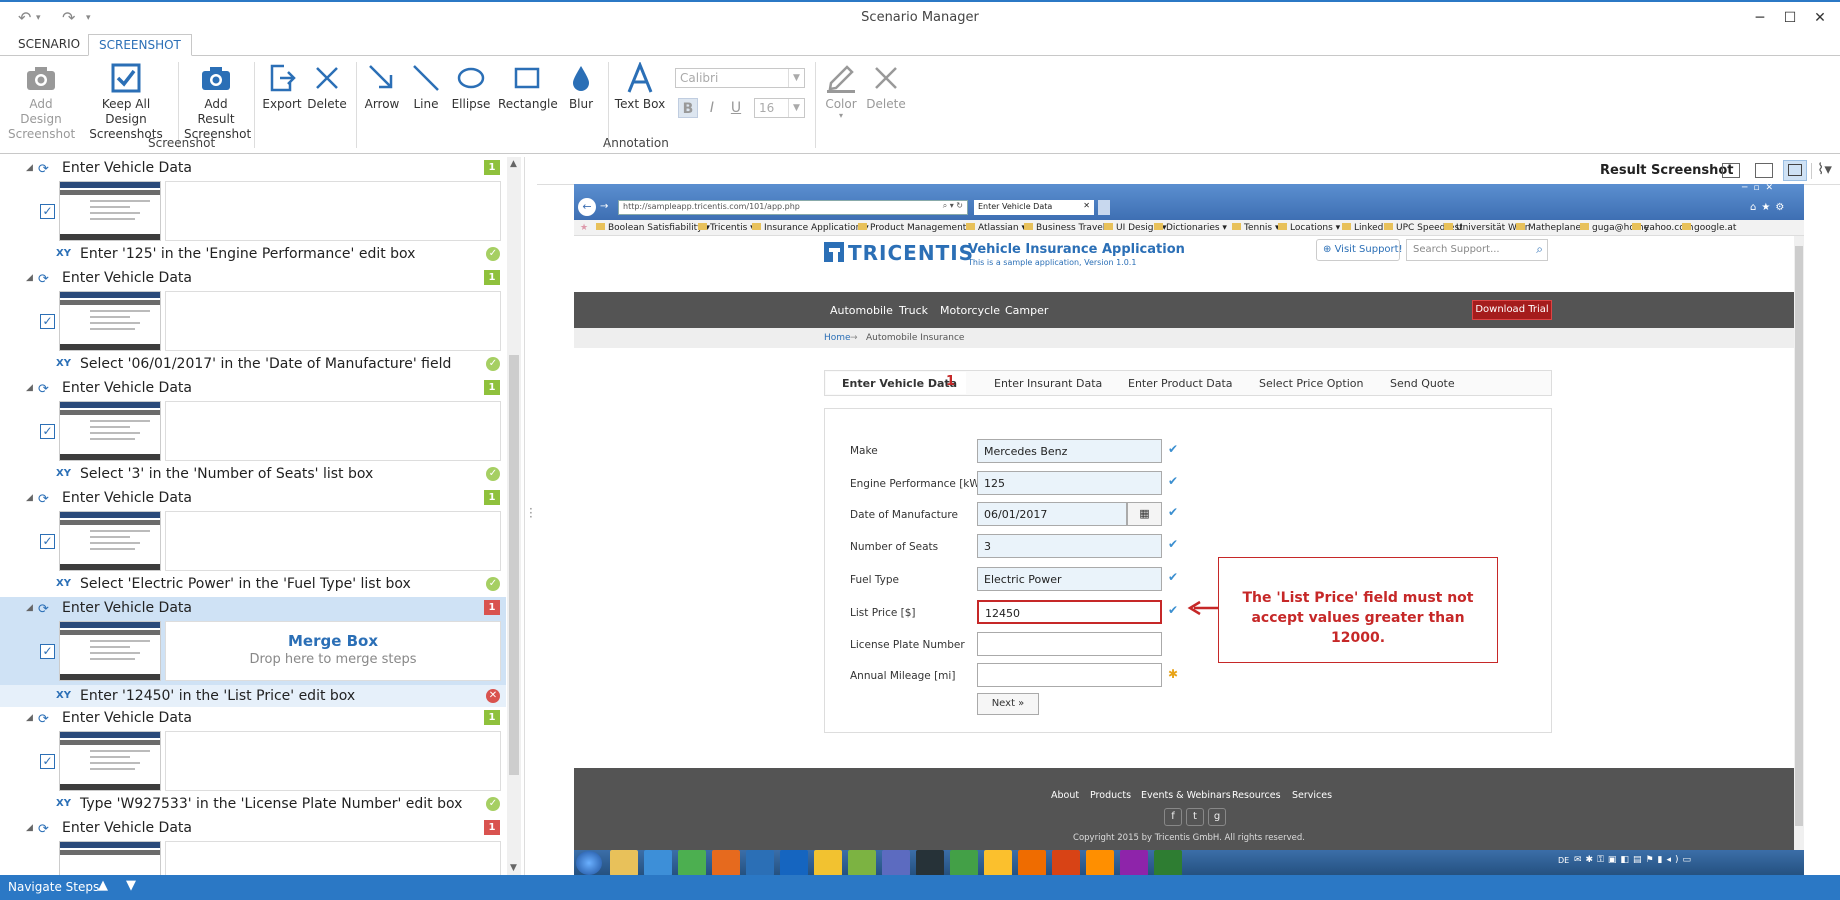  Describe the element at coordinates (382, 86) in the screenshot. I see `arrow-tool-button: Arrow` at that location.